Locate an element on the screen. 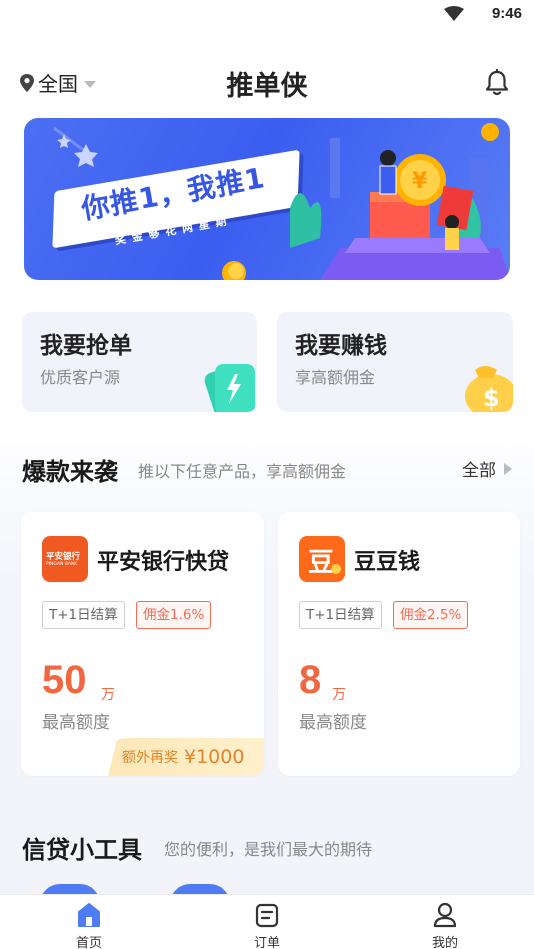 The height and width of the screenshot is (949, 534). money-bag-icon: $ is located at coordinates (489, 389).